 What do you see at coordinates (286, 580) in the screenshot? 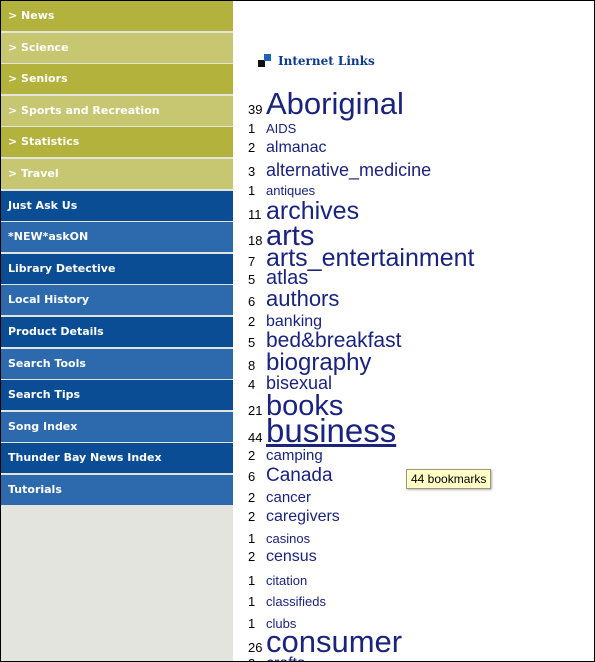
I see `tag-link: citation` at bounding box center [286, 580].